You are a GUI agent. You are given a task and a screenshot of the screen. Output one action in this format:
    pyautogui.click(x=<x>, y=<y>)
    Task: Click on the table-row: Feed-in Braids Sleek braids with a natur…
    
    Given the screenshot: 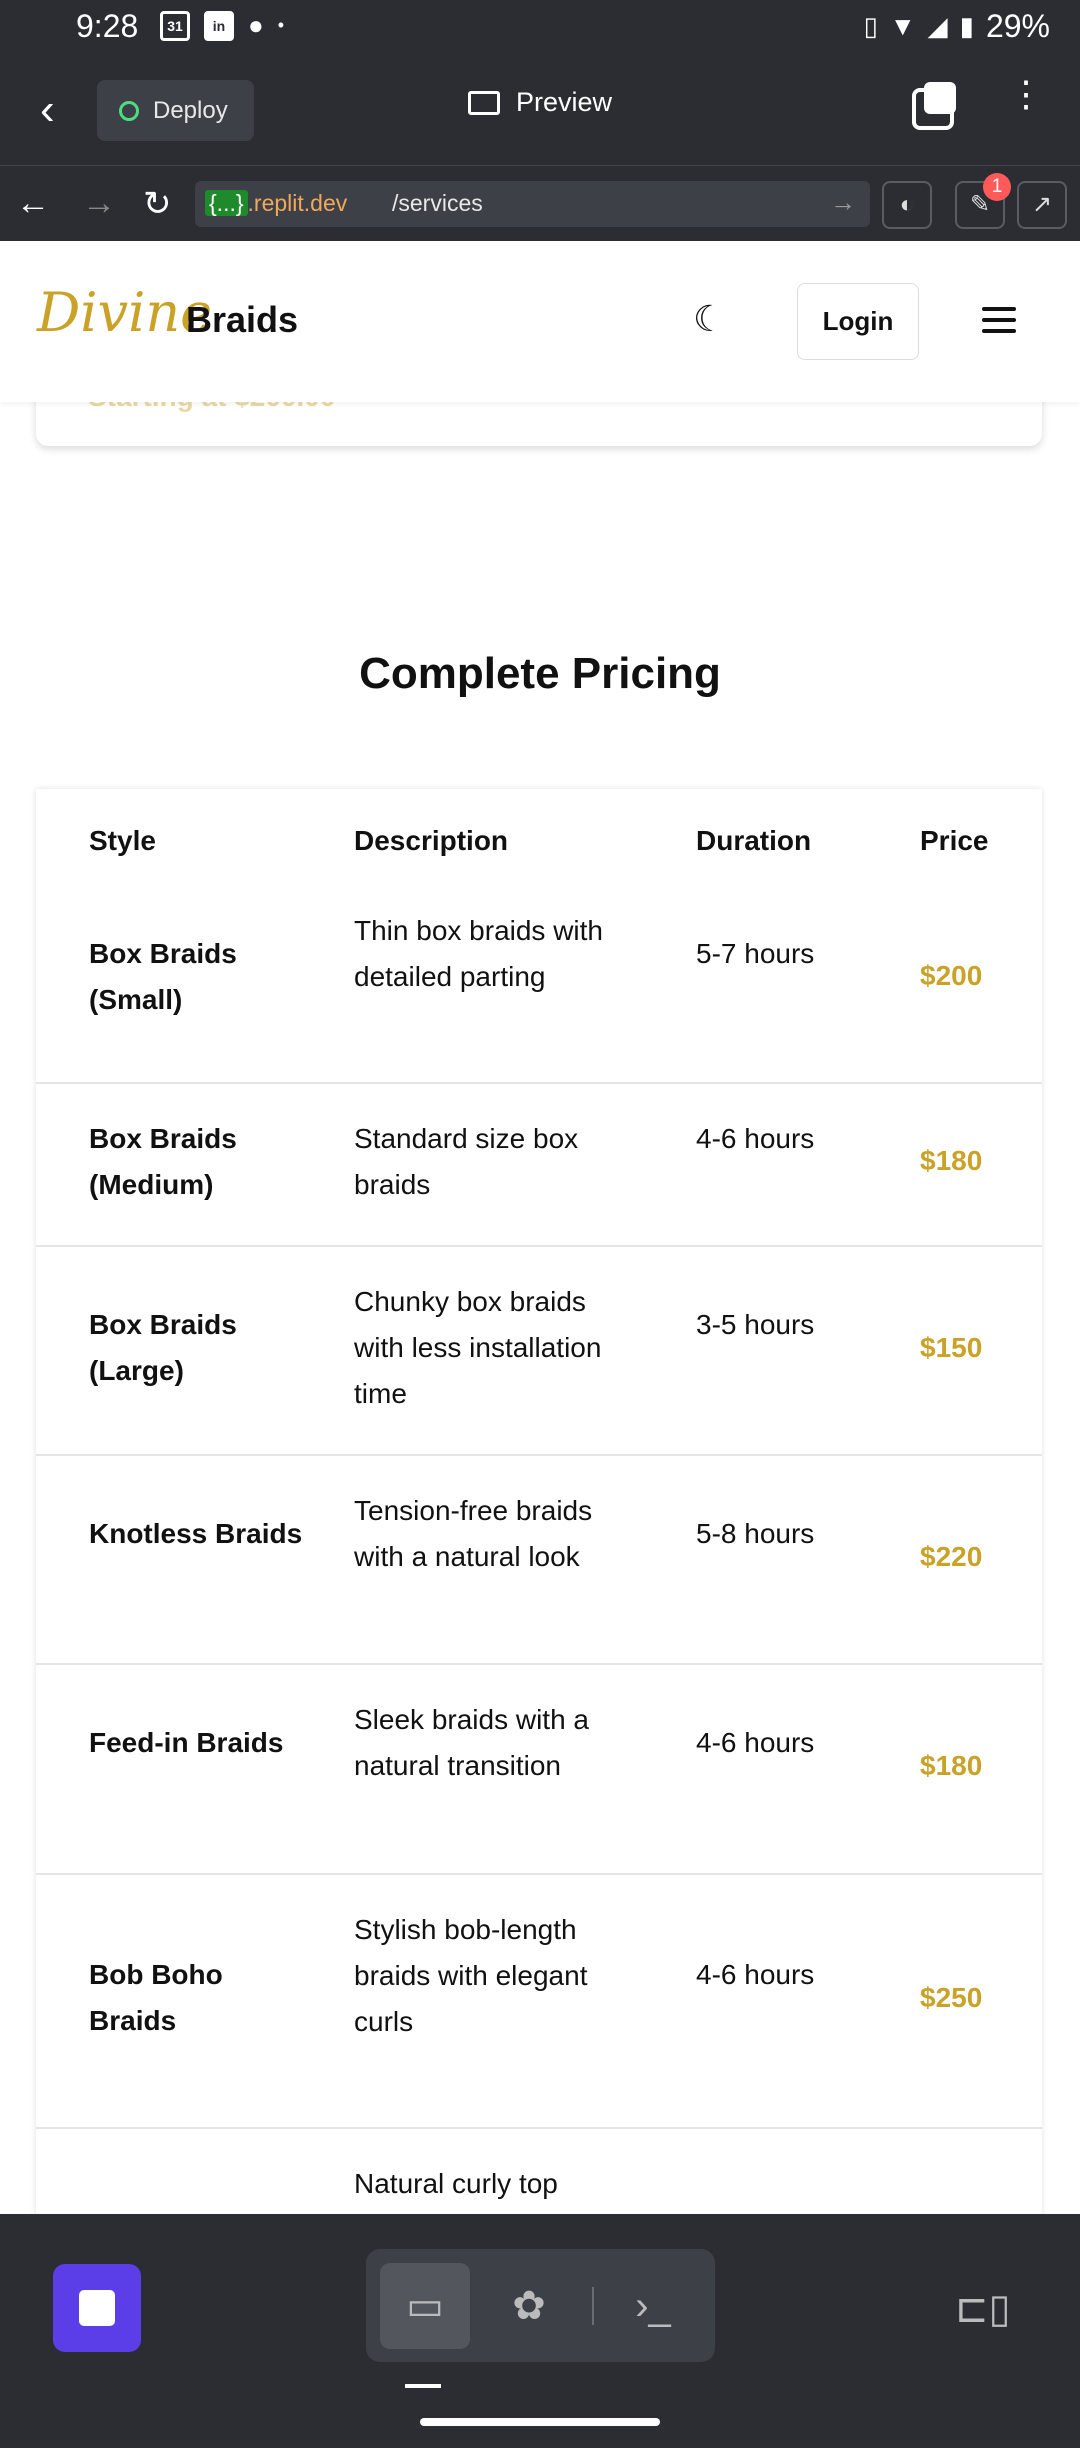 What is the action you would take?
    pyautogui.click(x=539, y=1768)
    